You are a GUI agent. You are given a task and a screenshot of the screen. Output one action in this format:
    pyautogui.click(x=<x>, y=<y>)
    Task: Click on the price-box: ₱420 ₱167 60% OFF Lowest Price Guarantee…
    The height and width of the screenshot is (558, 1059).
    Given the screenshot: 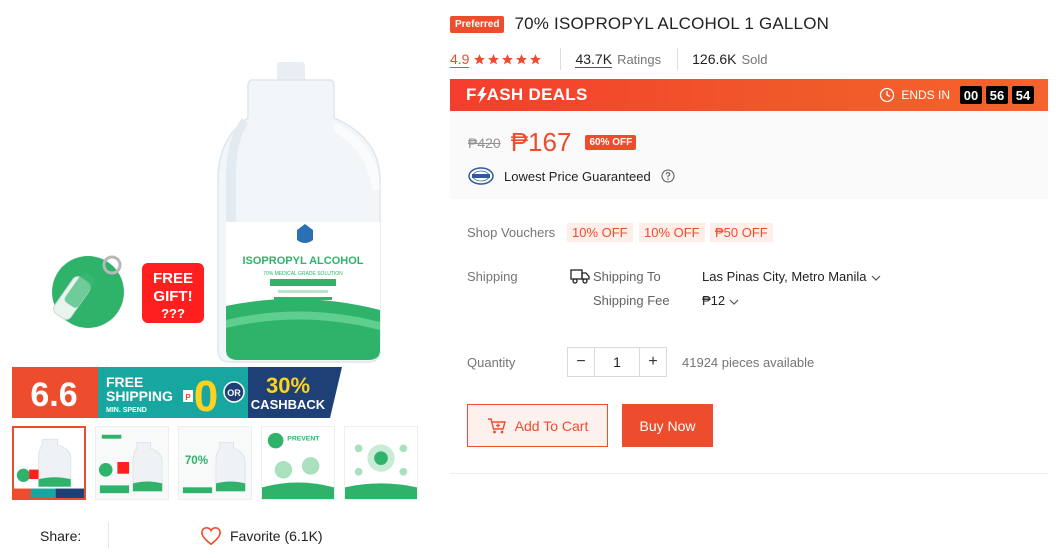 What is the action you would take?
    pyautogui.click(x=749, y=155)
    